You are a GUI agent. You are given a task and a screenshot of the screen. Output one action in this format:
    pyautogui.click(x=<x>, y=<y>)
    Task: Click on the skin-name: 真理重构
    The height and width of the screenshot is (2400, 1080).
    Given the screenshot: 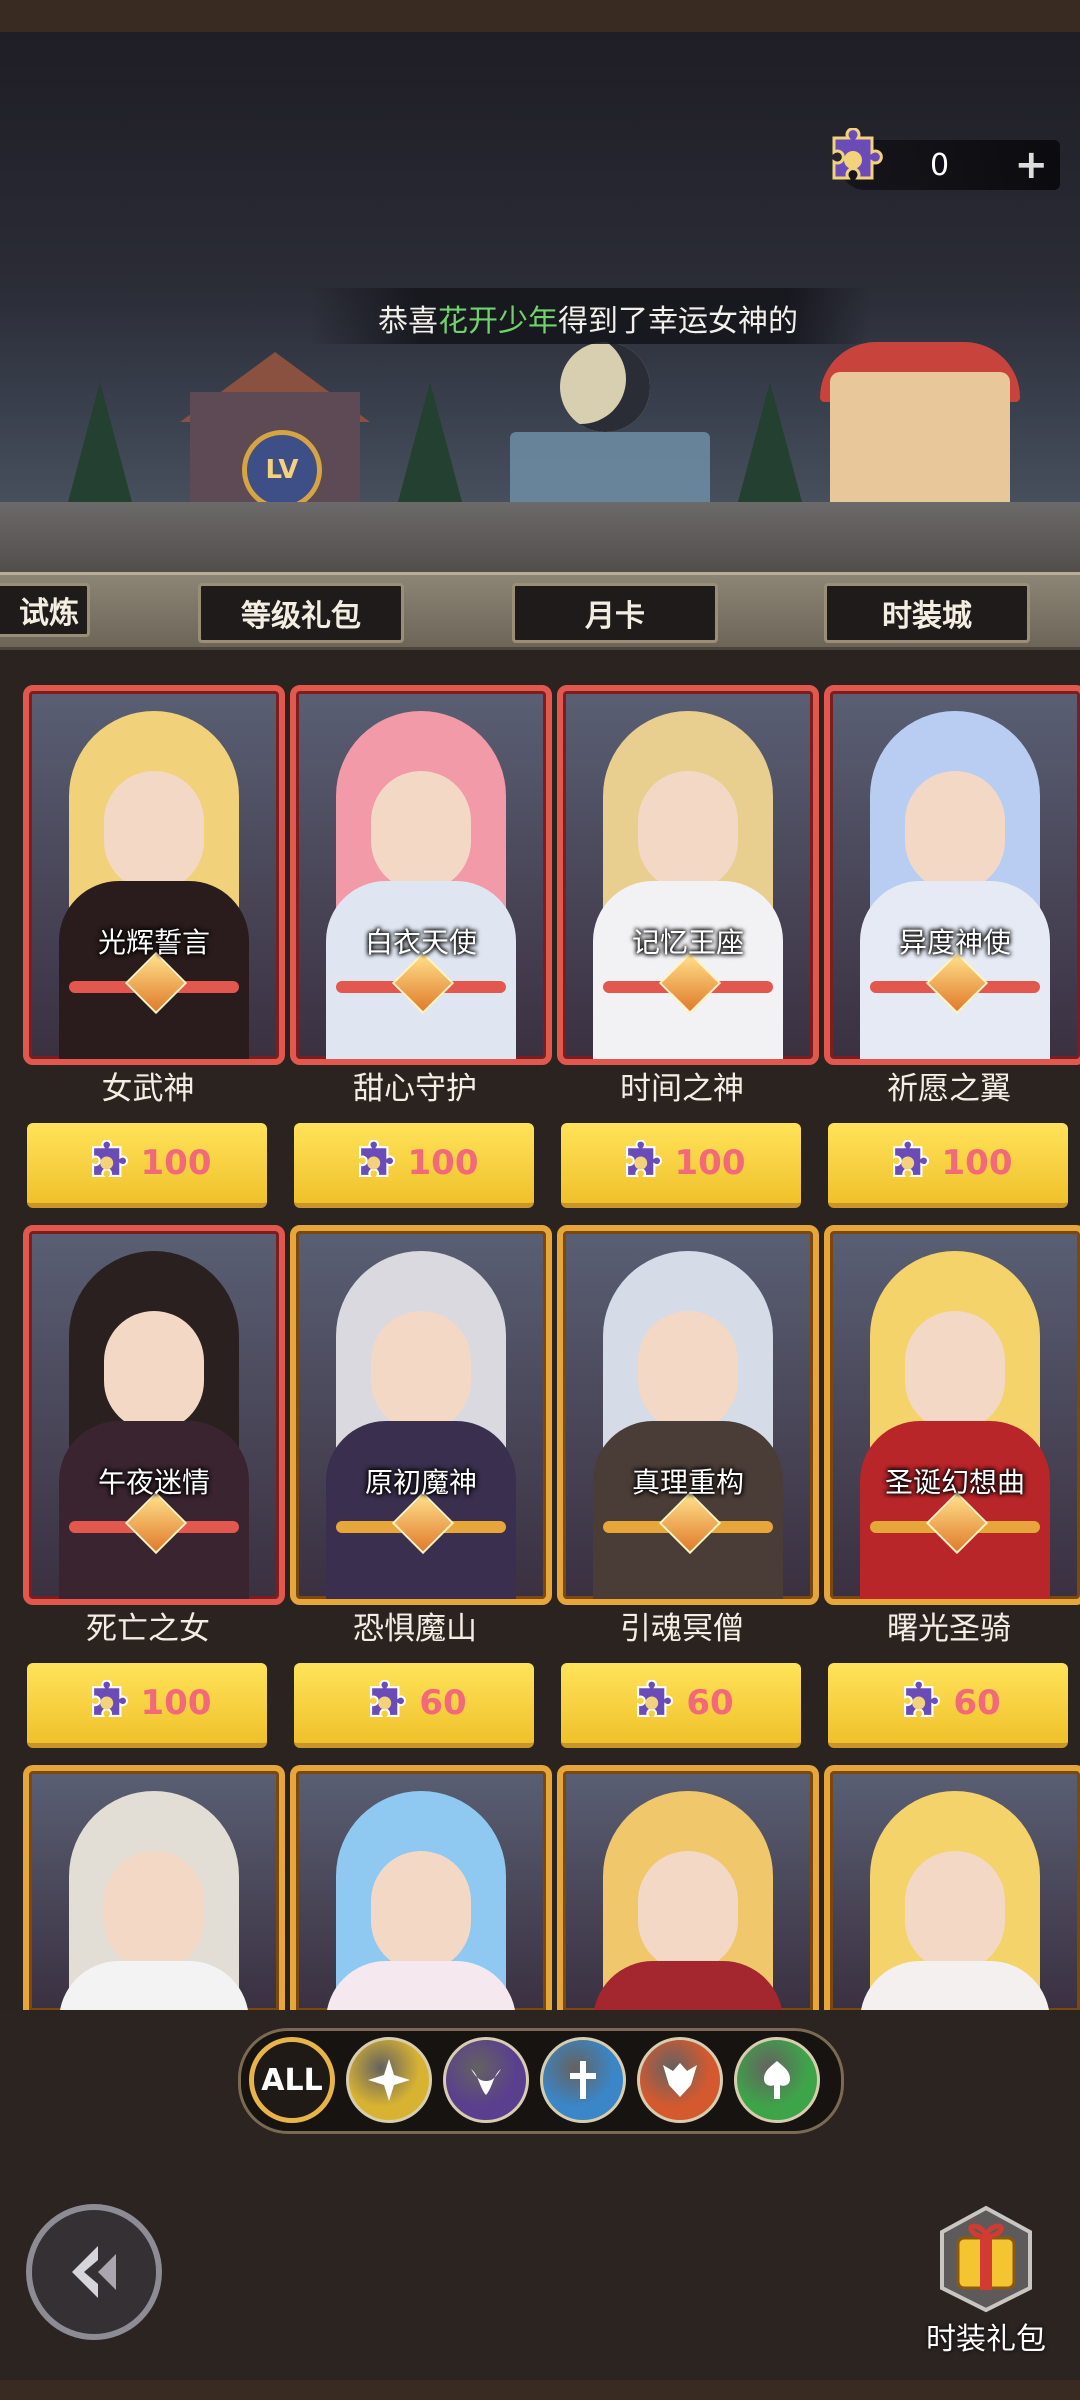 What is the action you would take?
    pyautogui.click(x=687, y=1482)
    